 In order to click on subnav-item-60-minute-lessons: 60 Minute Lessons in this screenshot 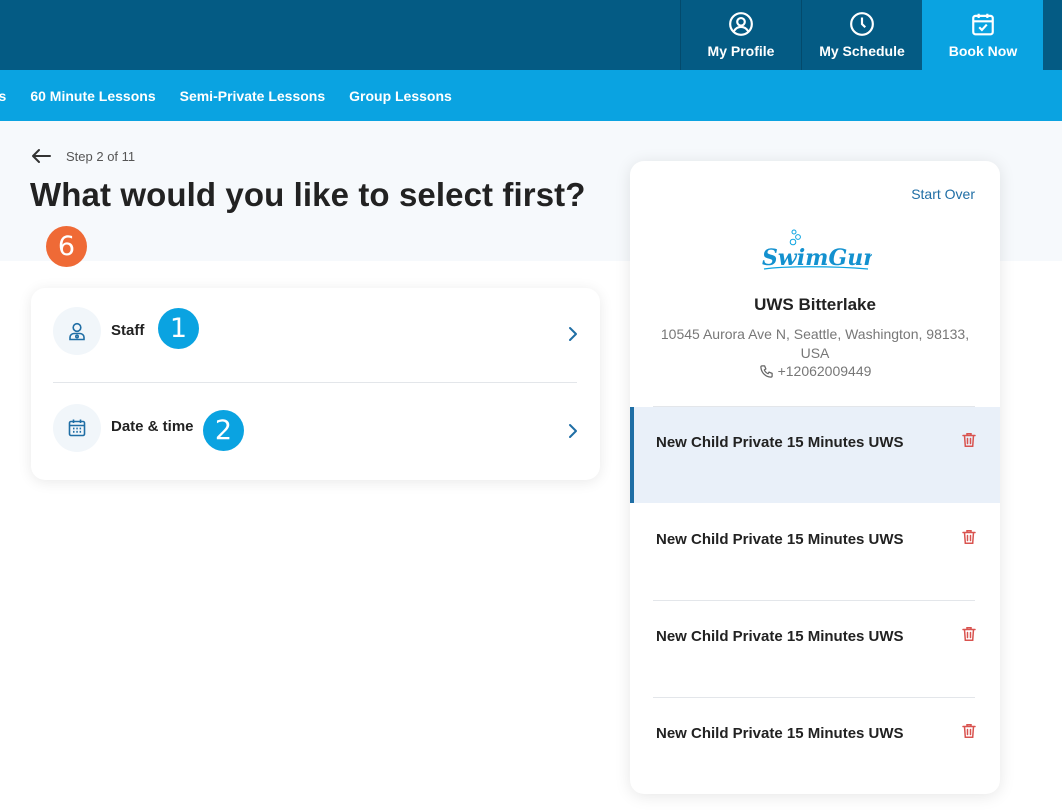, I will do `click(92, 96)`.